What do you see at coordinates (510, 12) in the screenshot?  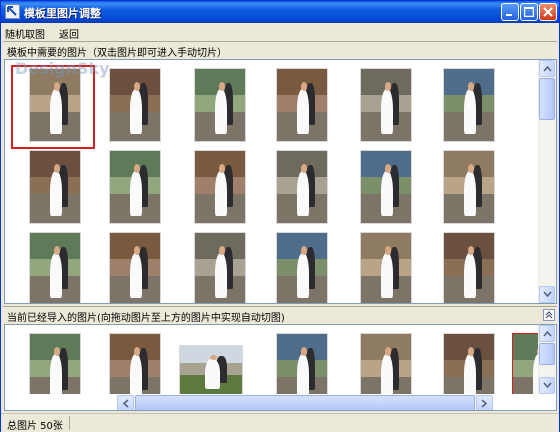 I see `minimize-button` at bounding box center [510, 12].